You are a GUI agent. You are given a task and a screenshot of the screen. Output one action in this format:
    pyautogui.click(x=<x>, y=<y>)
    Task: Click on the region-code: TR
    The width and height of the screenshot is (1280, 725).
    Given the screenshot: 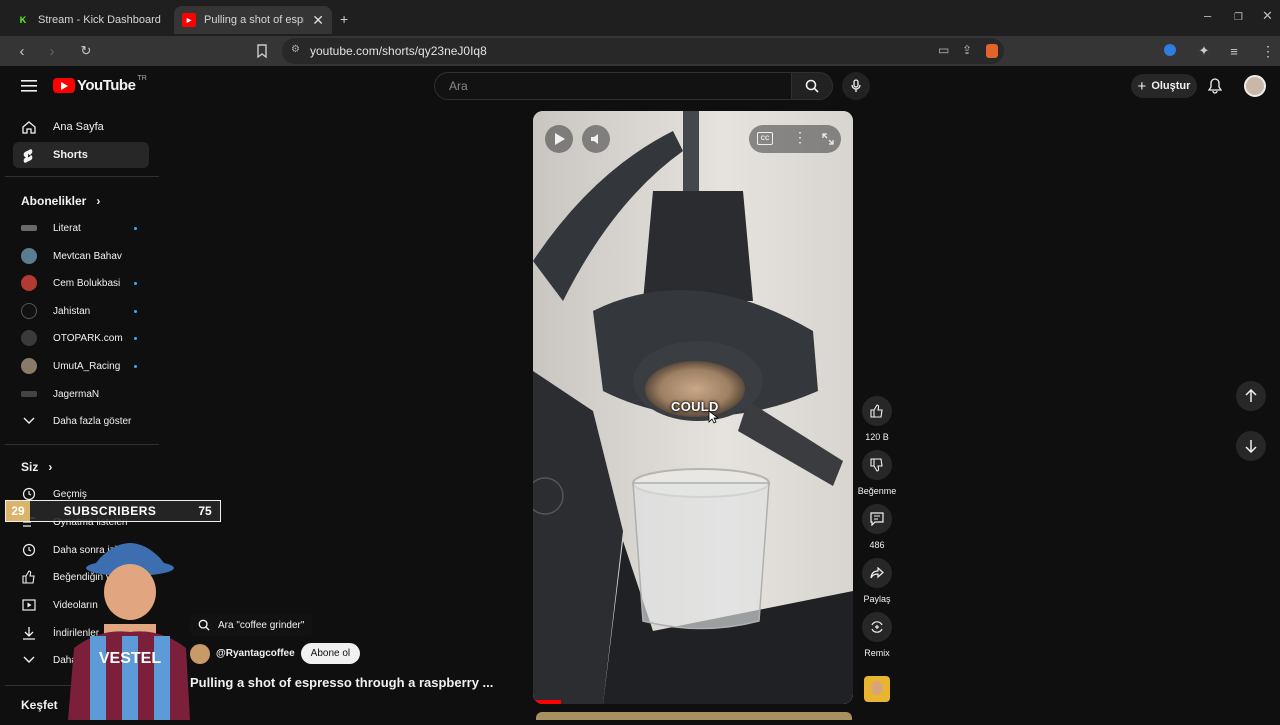 What is the action you would take?
    pyautogui.click(x=142, y=78)
    